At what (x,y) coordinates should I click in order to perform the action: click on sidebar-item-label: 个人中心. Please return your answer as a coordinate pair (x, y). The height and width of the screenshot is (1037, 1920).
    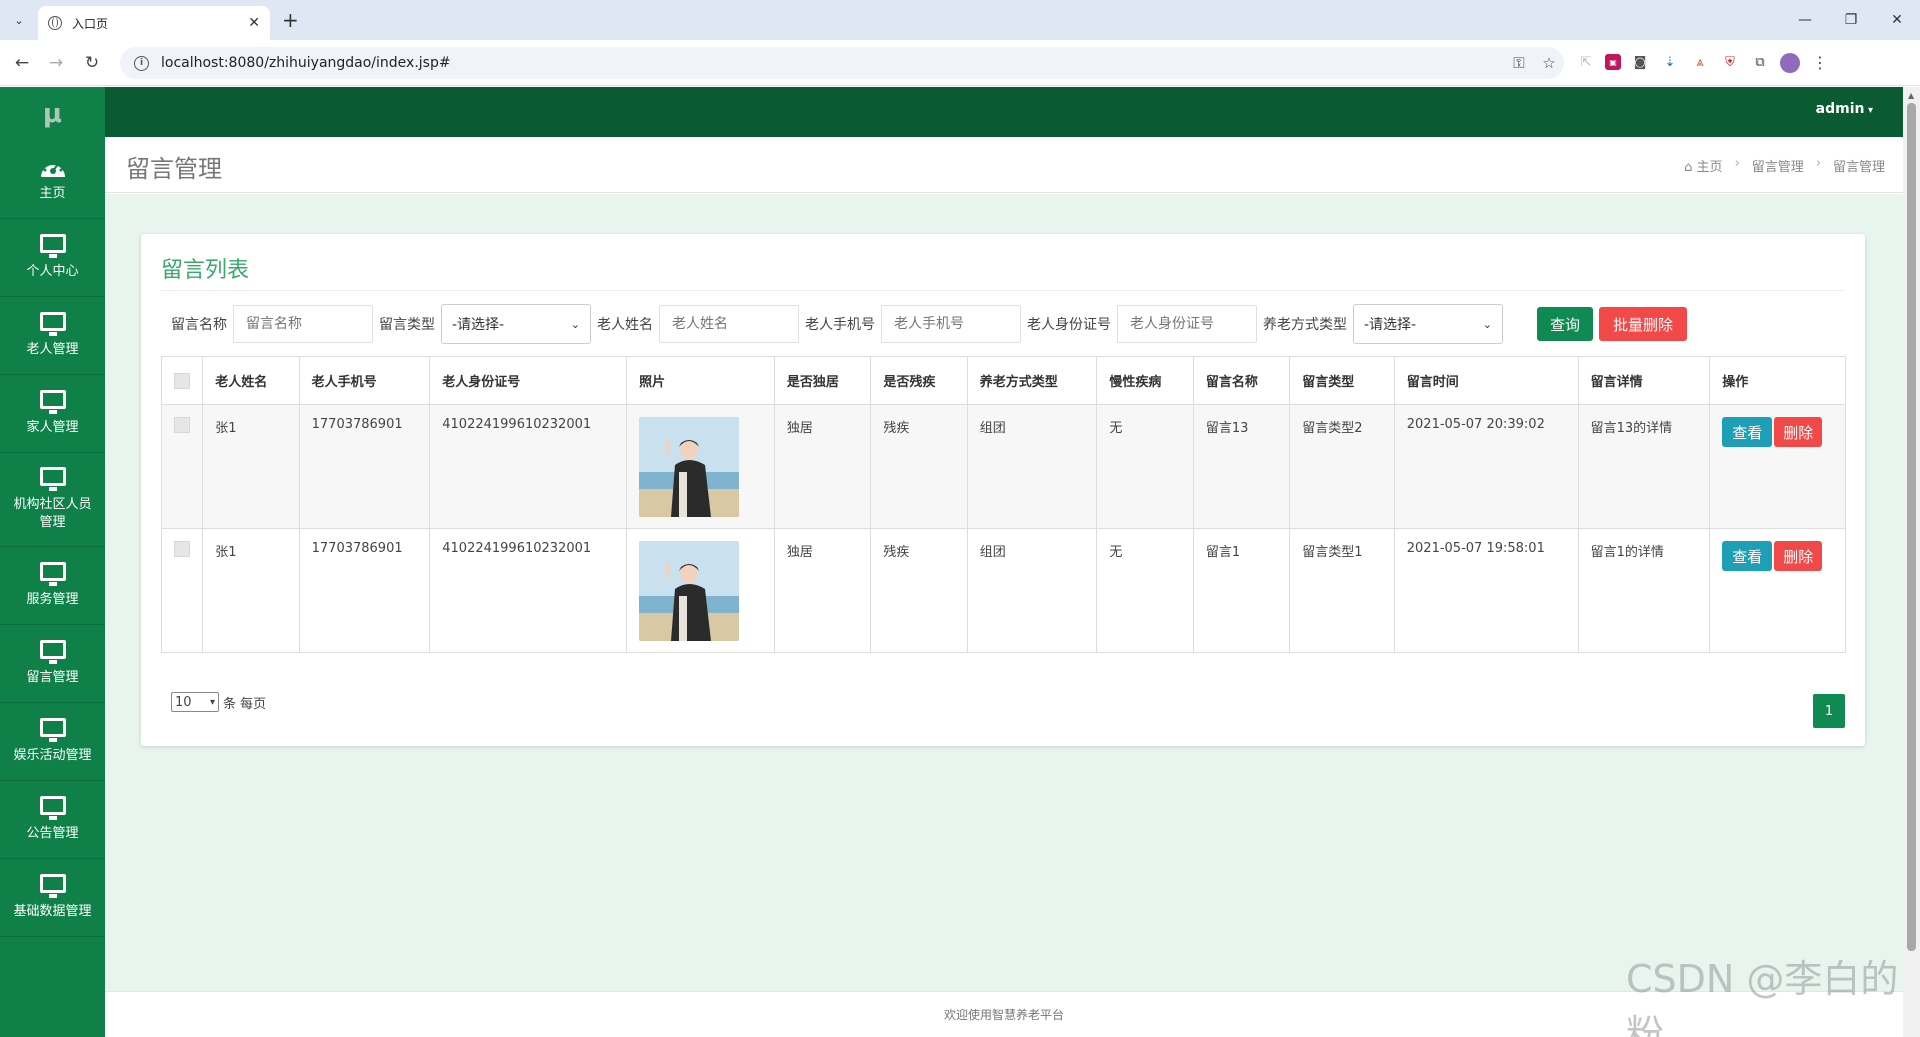
    Looking at the image, I should click on (52, 271).